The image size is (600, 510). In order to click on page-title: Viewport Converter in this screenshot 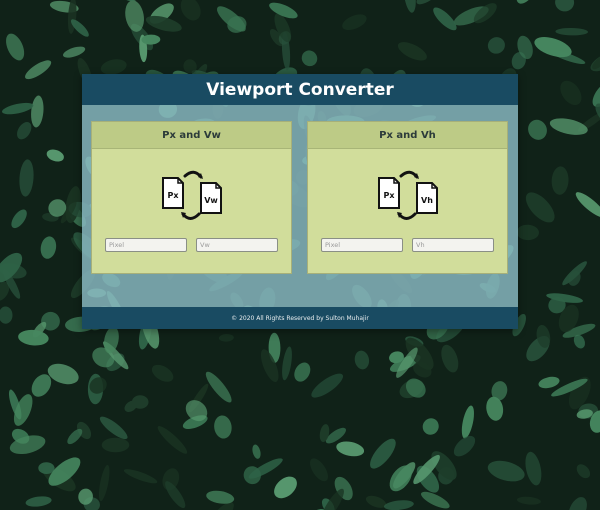, I will do `click(300, 89)`.